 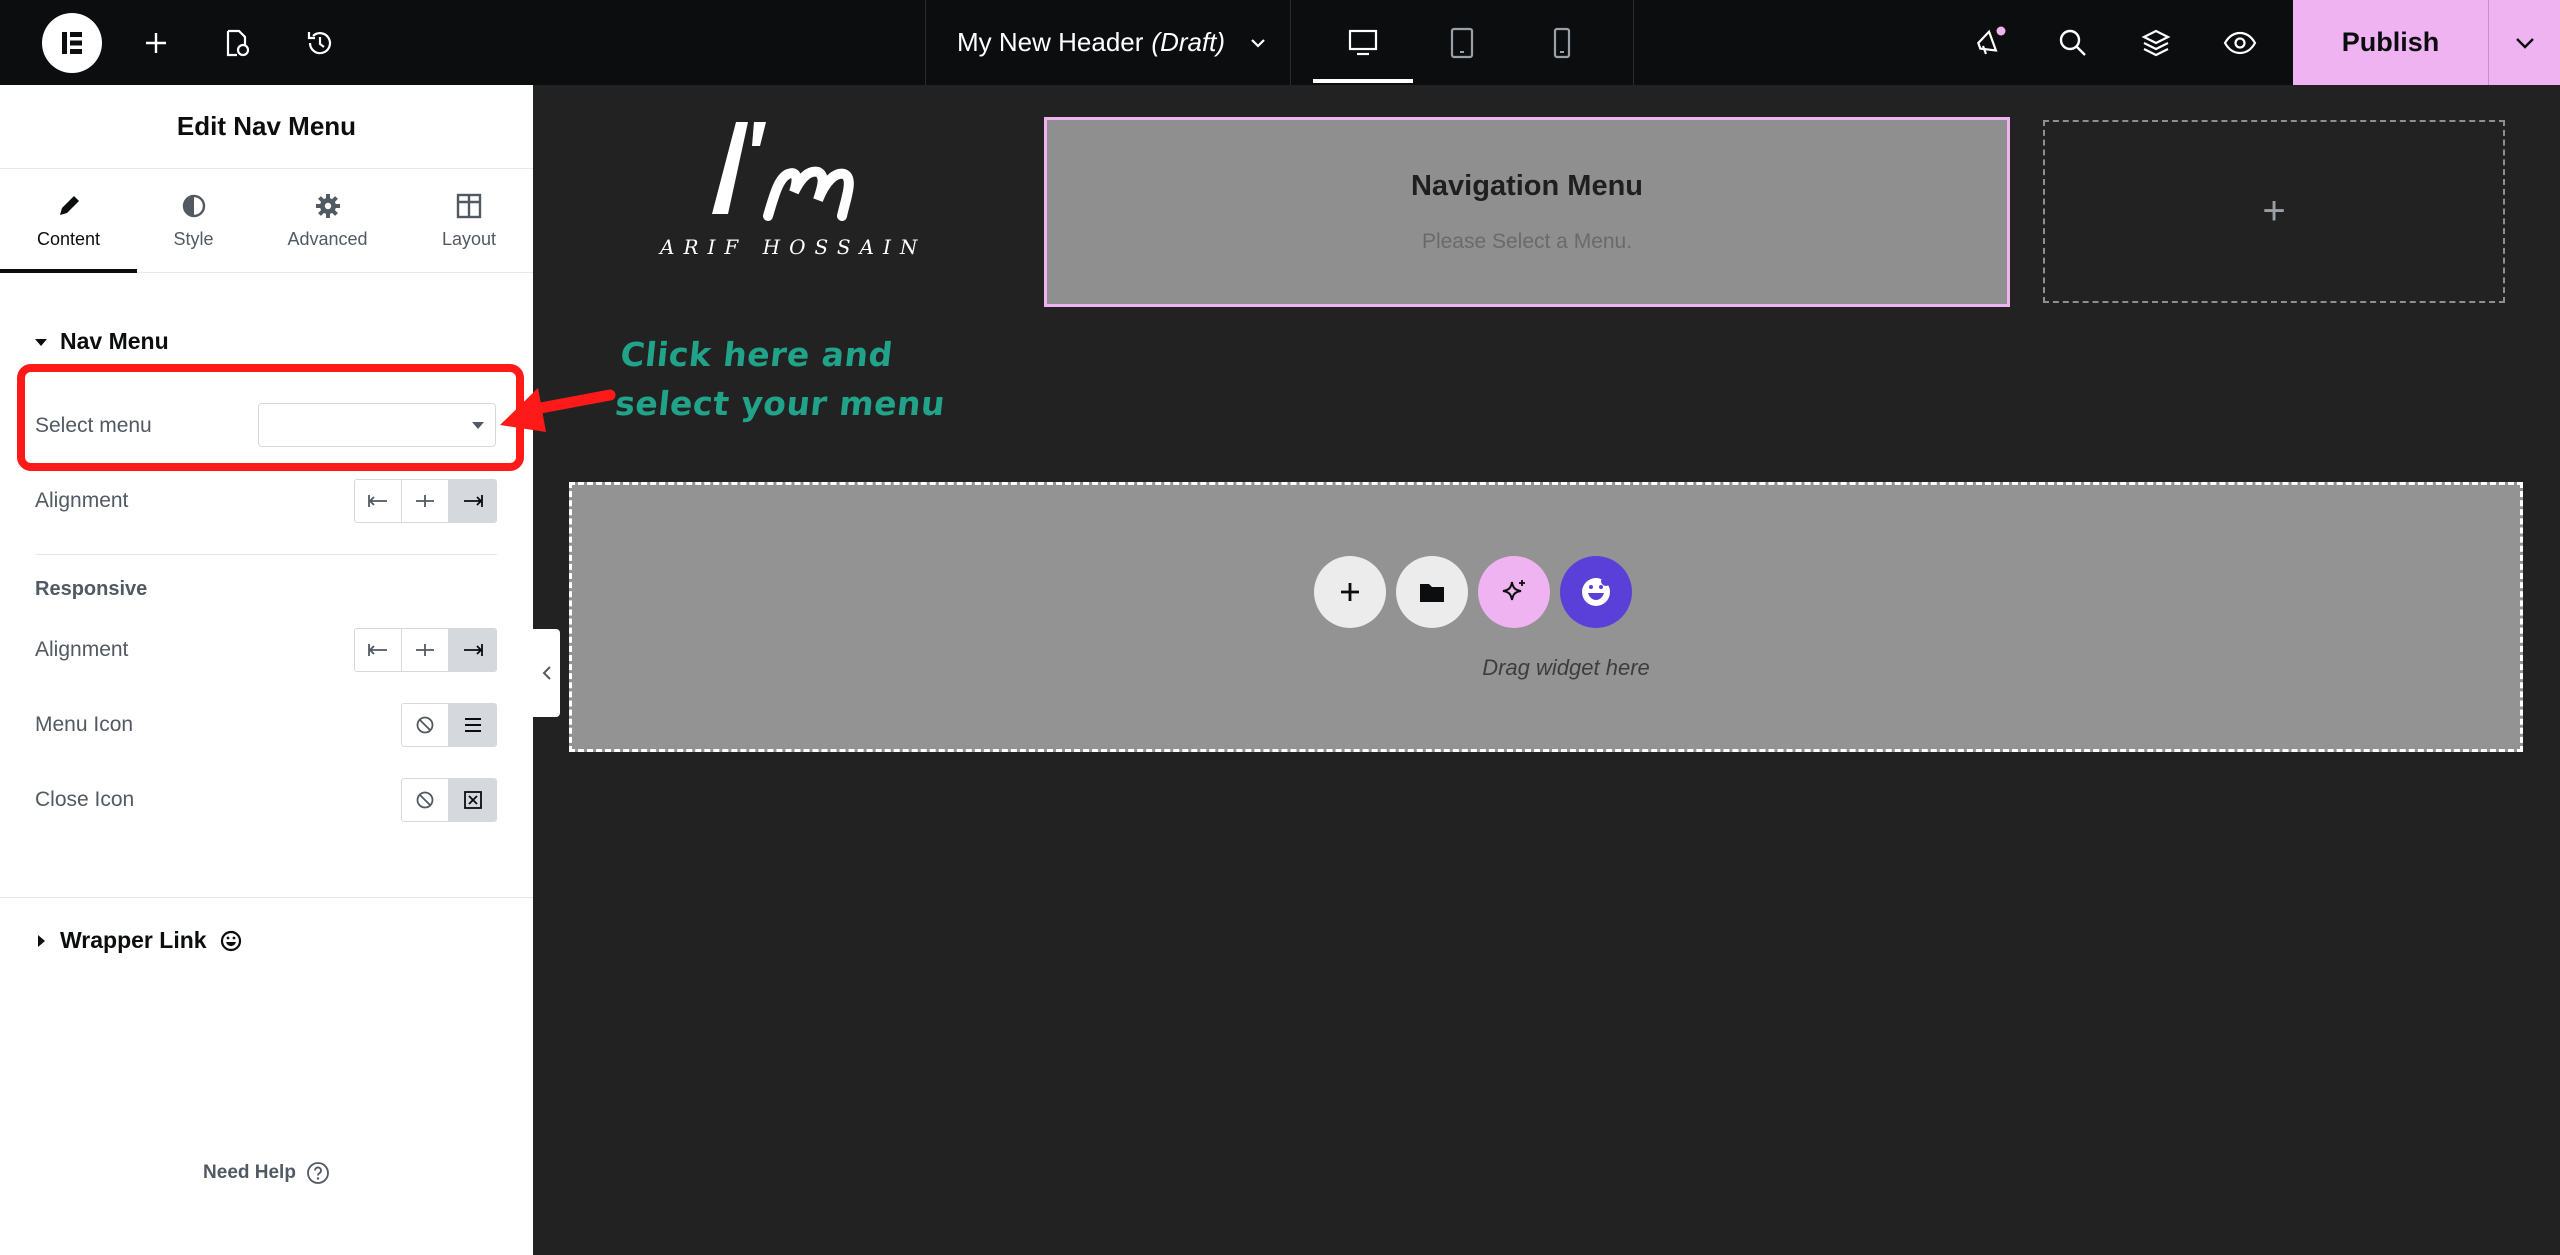 I want to click on panel-tabs: Content Style Advanced Layout, so click(x=266, y=221).